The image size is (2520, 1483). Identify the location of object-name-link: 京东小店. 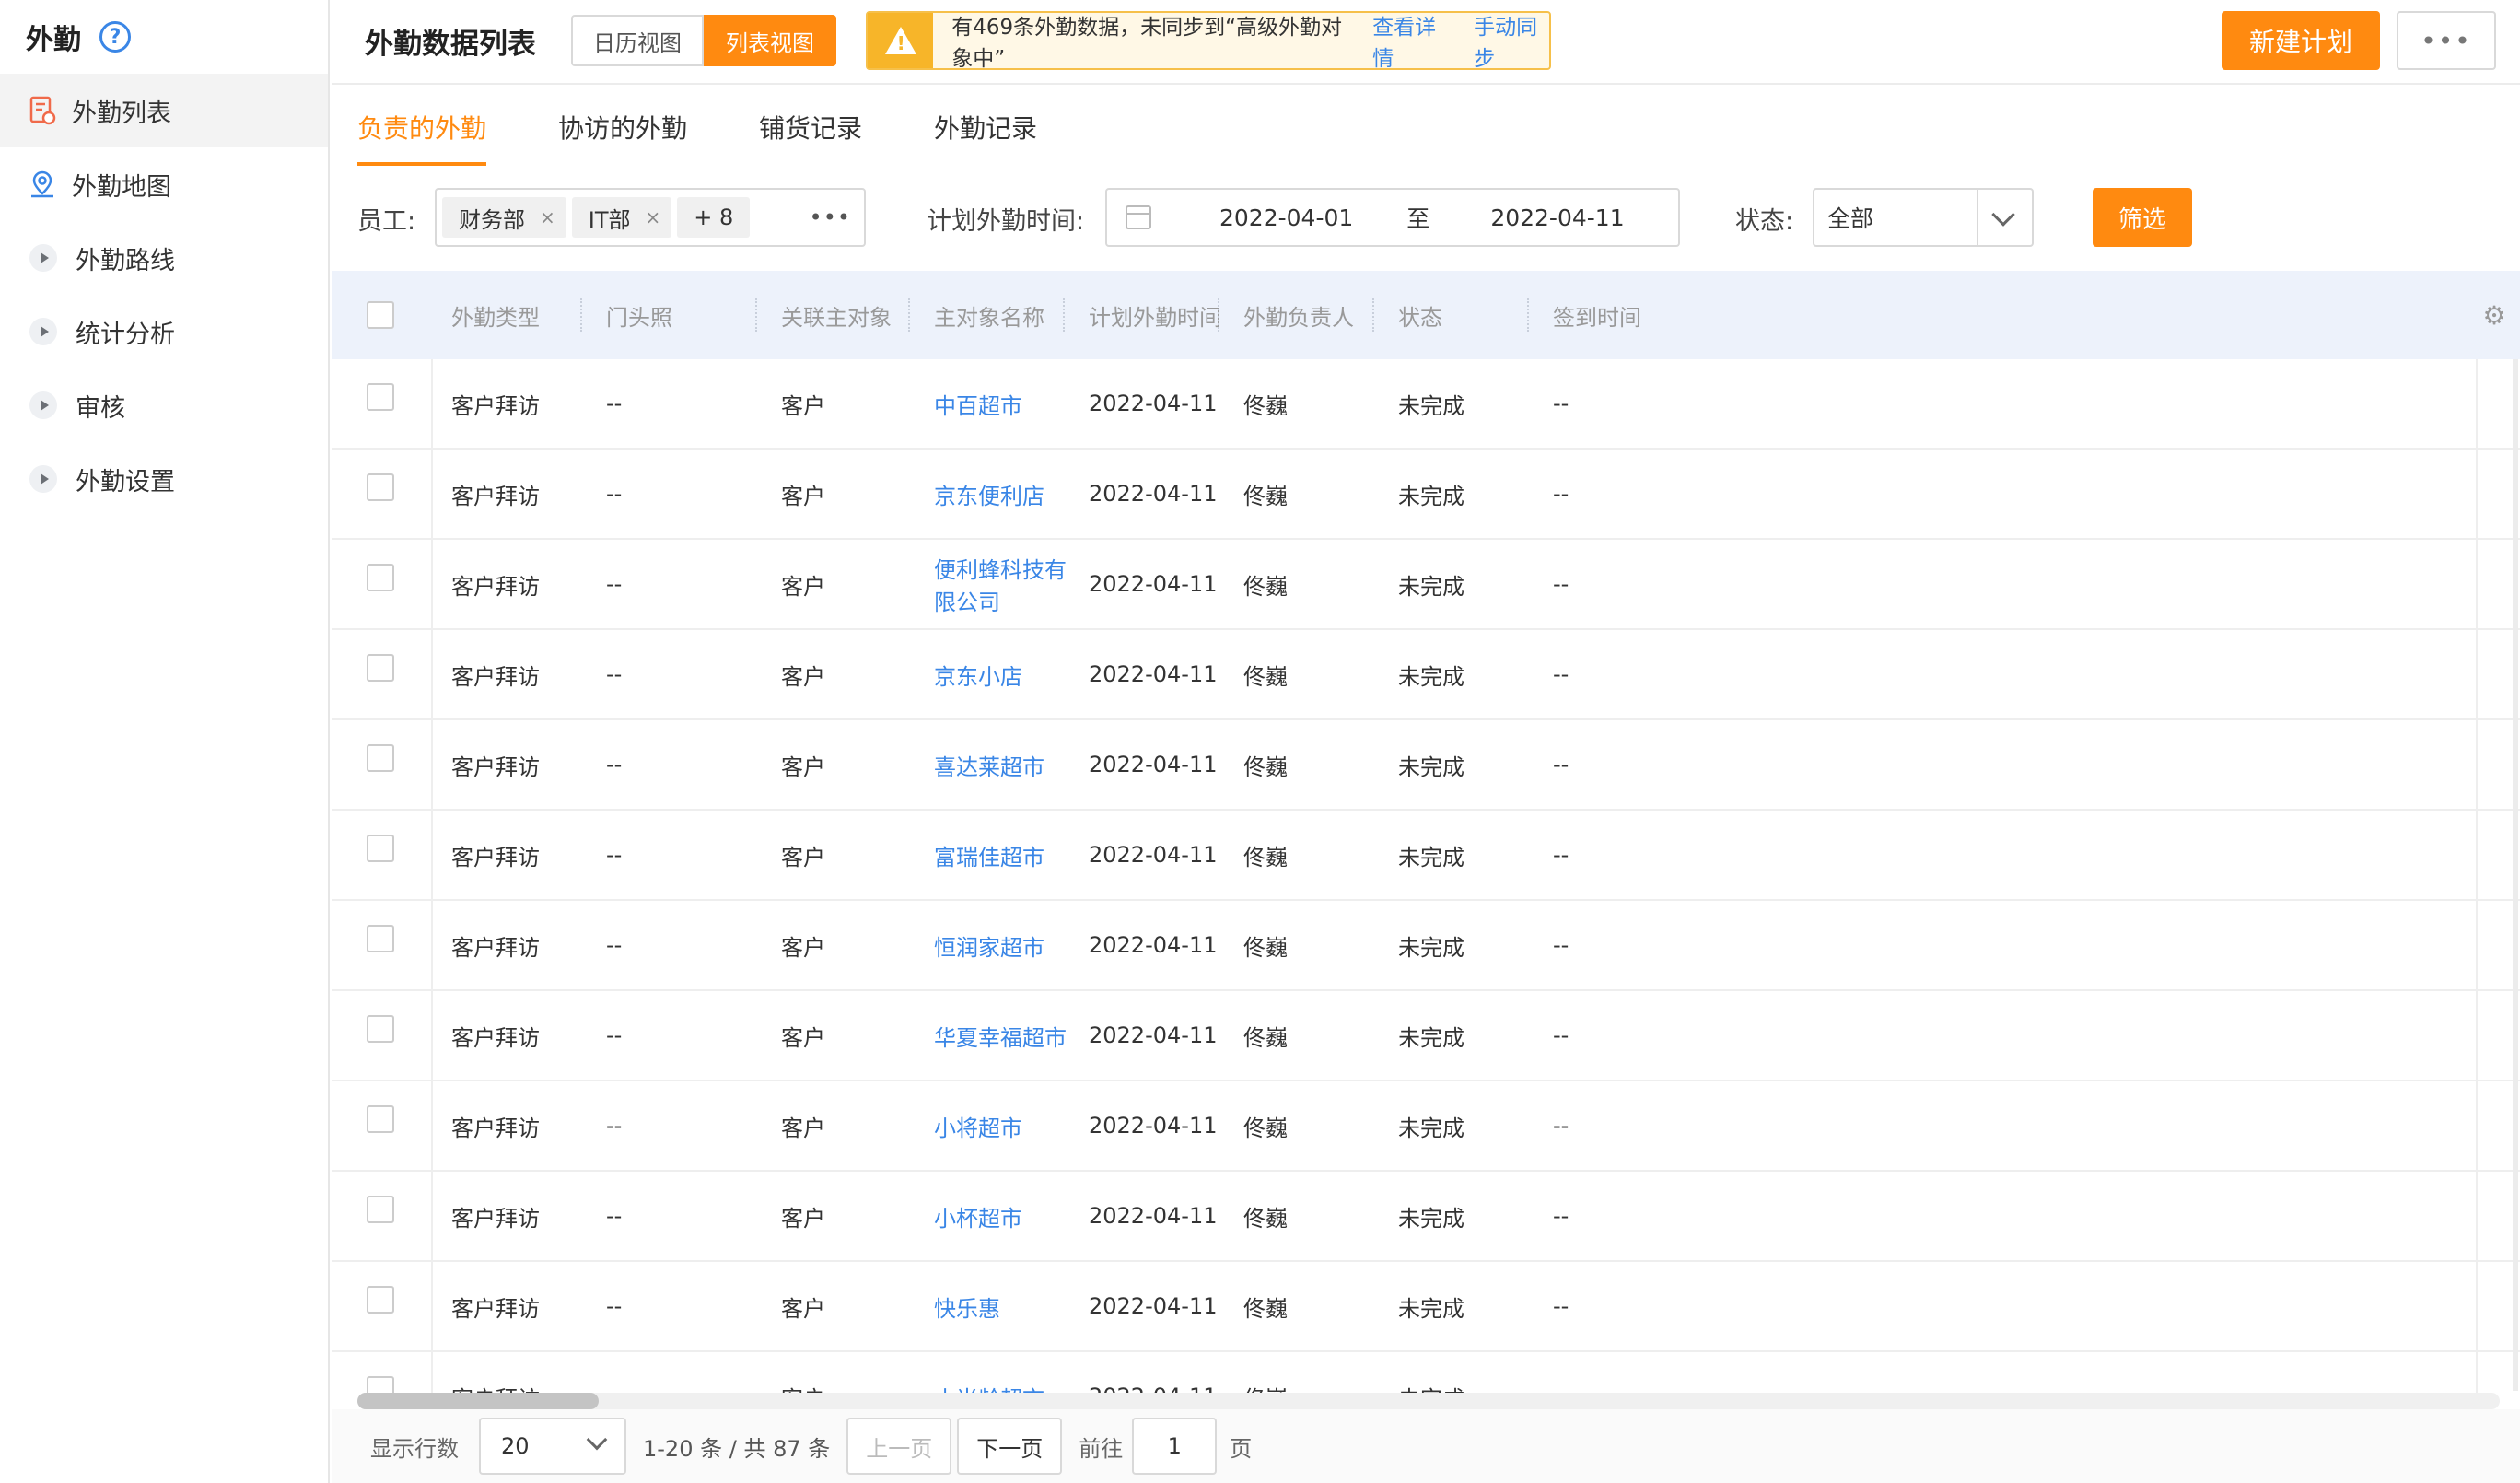
(991, 674).